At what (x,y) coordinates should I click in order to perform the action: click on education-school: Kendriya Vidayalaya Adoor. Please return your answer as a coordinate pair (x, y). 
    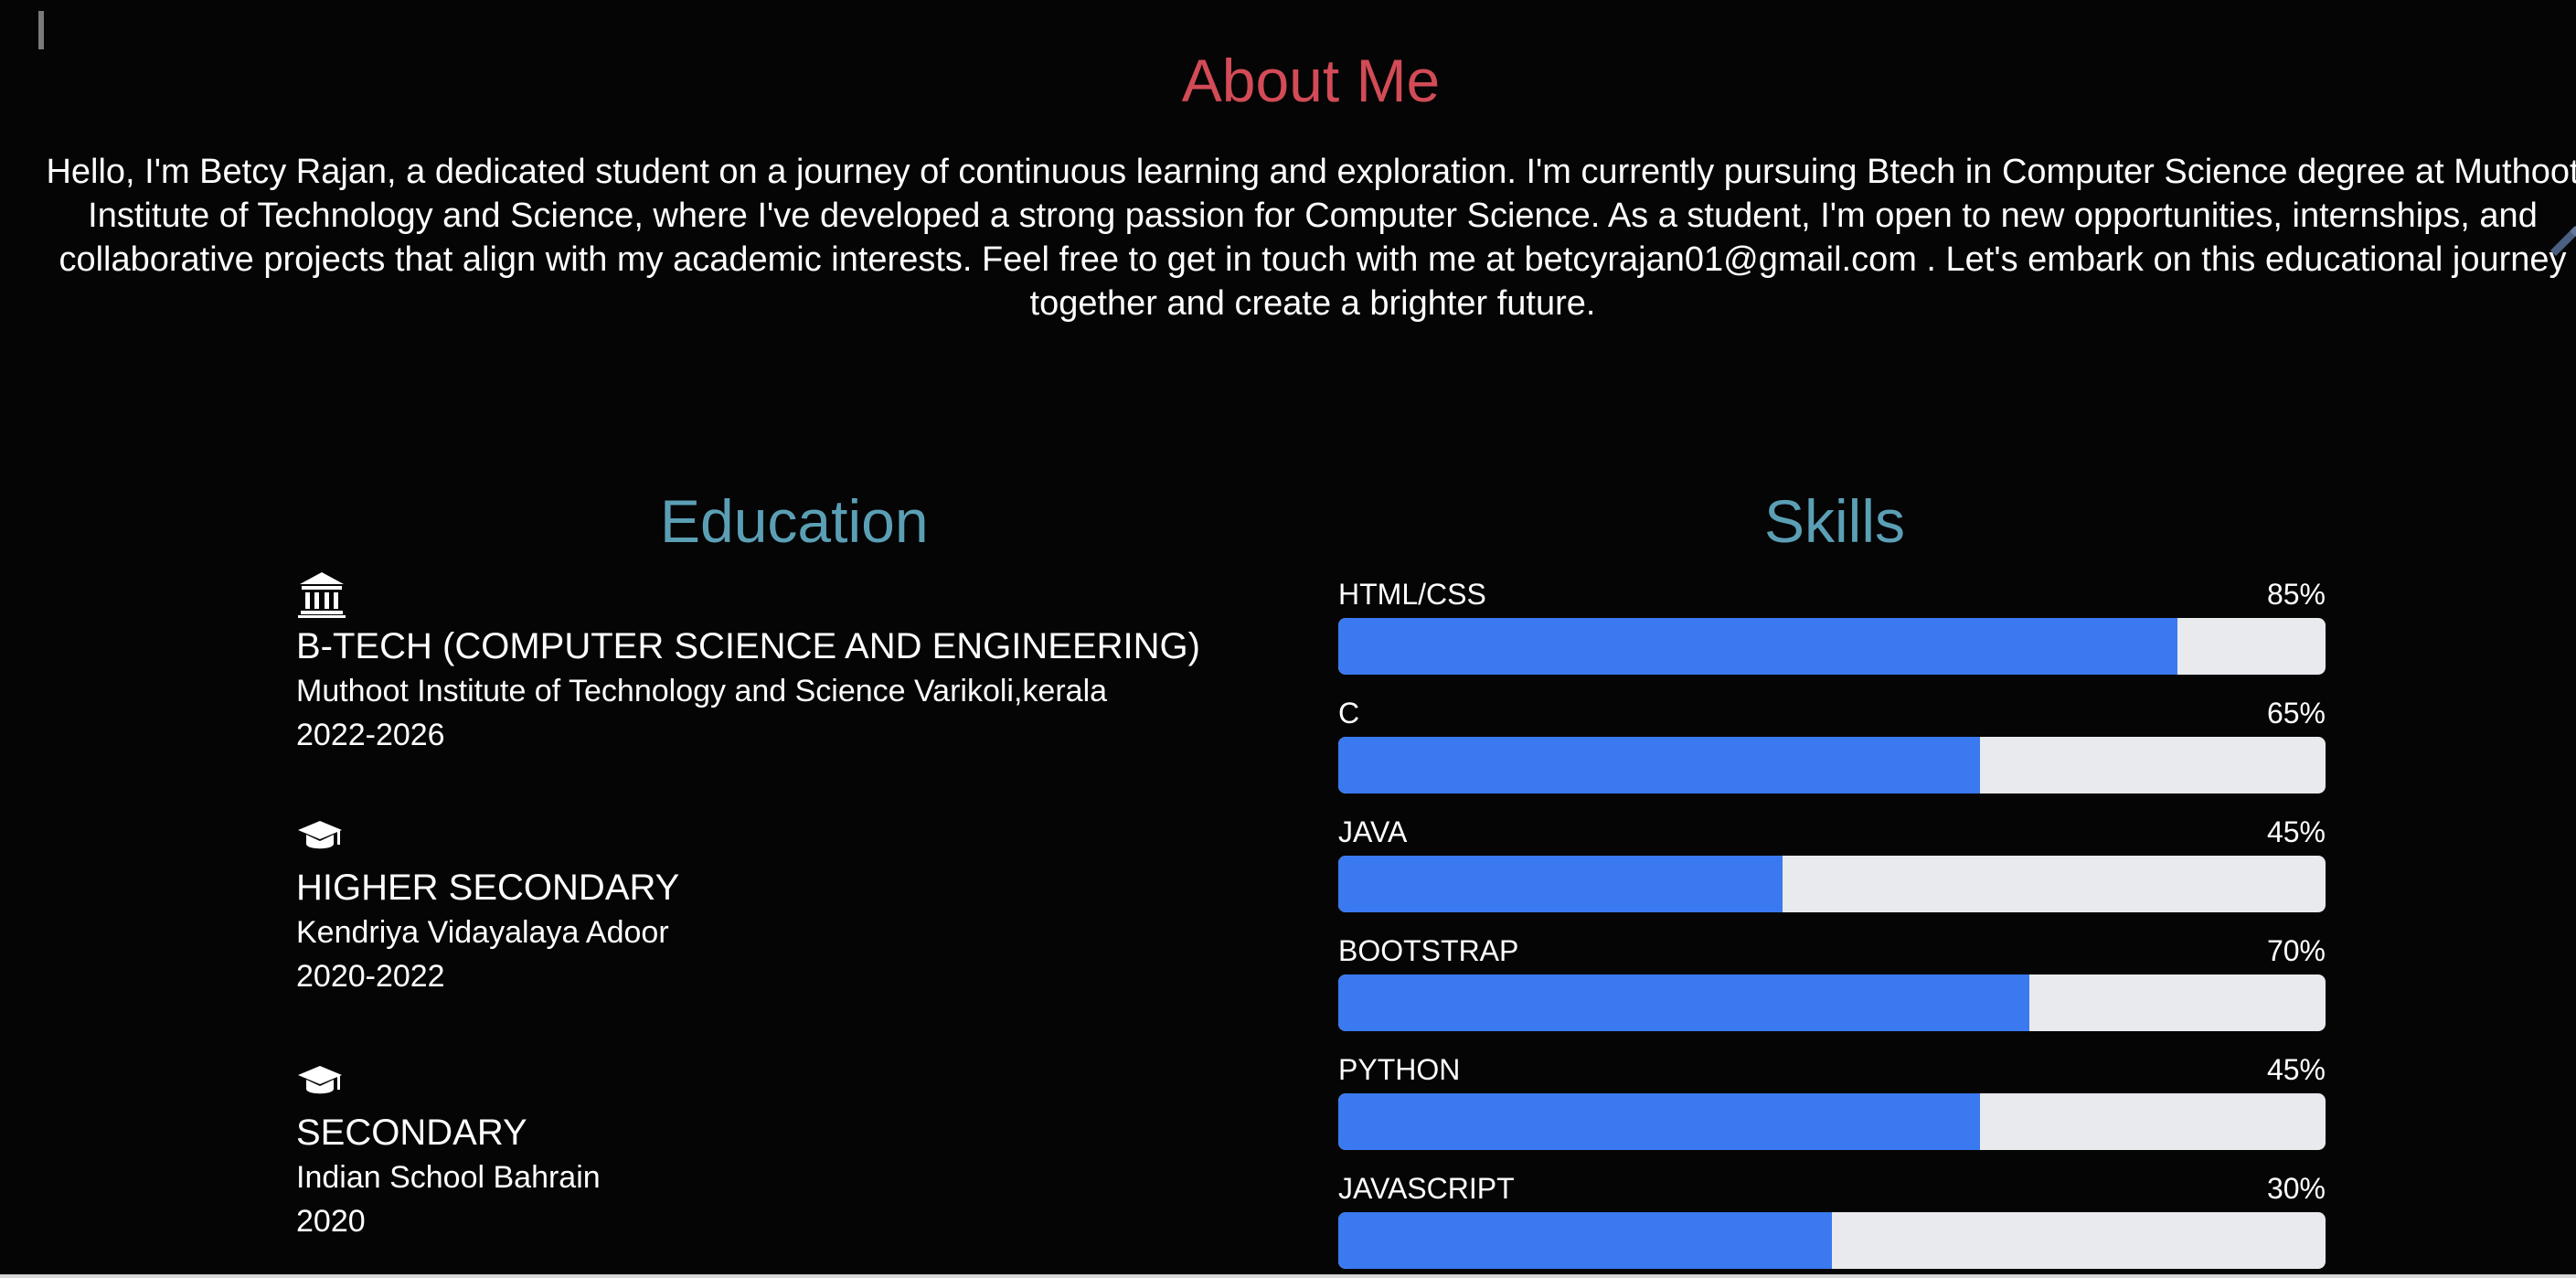
    Looking at the image, I should click on (482, 933).